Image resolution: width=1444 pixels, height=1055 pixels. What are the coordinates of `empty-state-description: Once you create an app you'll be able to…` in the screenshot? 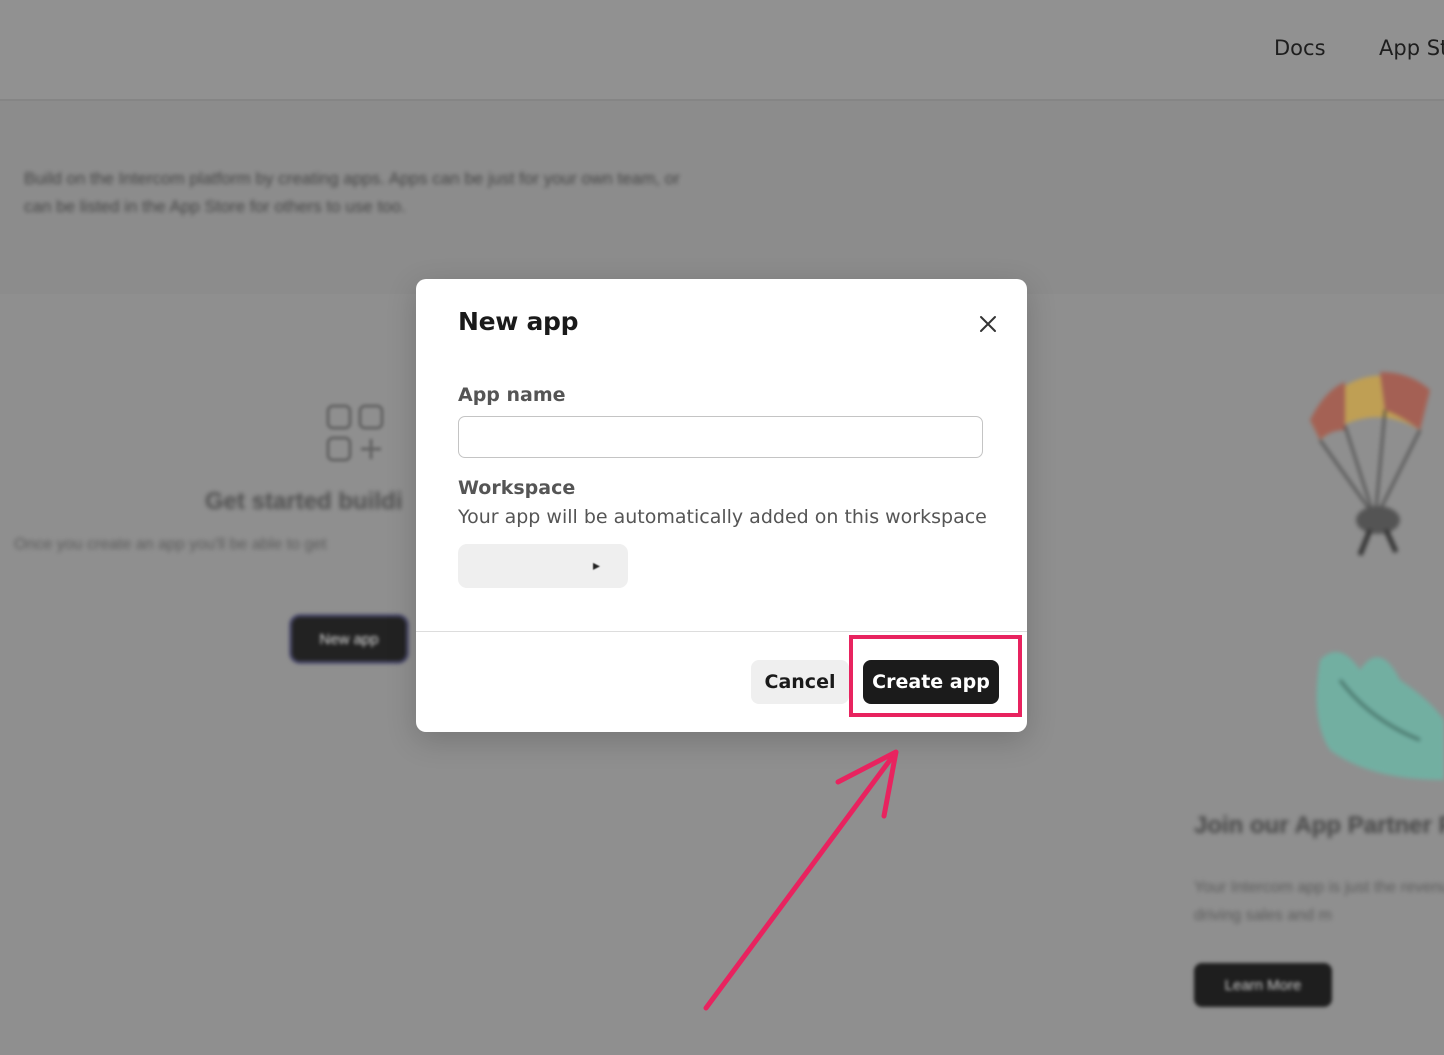 It's located at (170, 544).